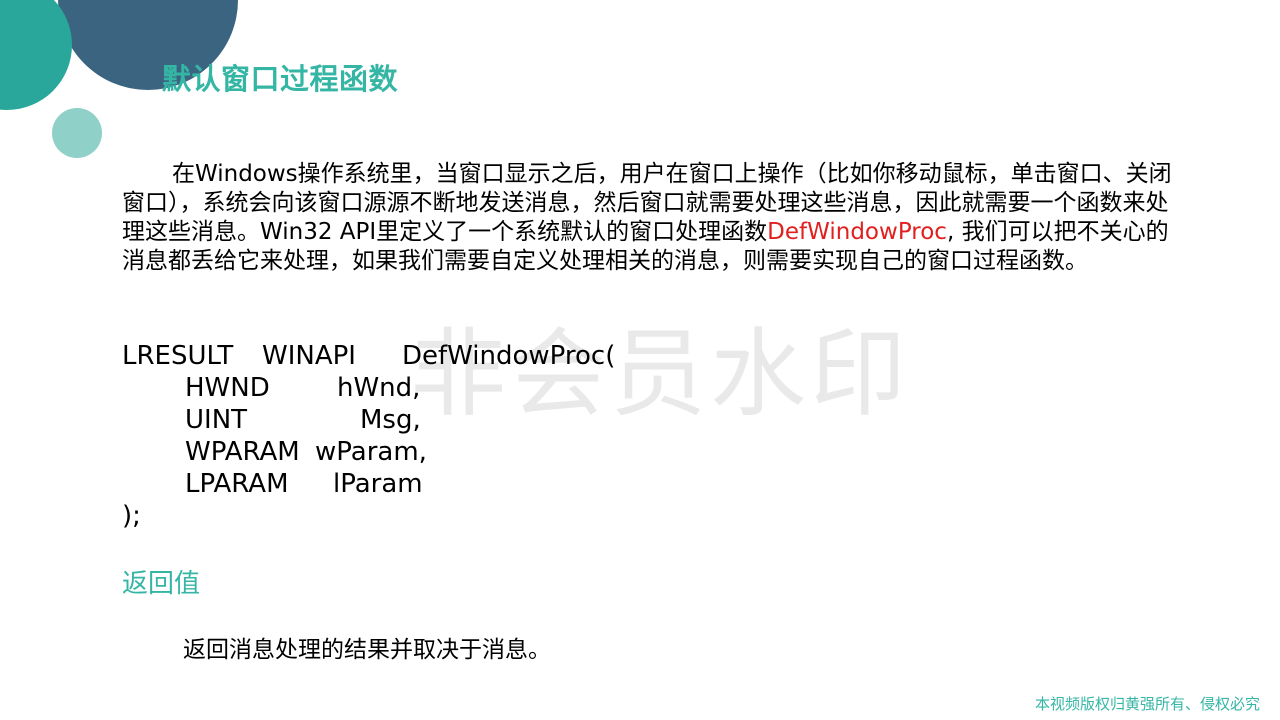  Describe the element at coordinates (309, 356) in the screenshot. I see `code-calling-convention: WINAPI` at that location.